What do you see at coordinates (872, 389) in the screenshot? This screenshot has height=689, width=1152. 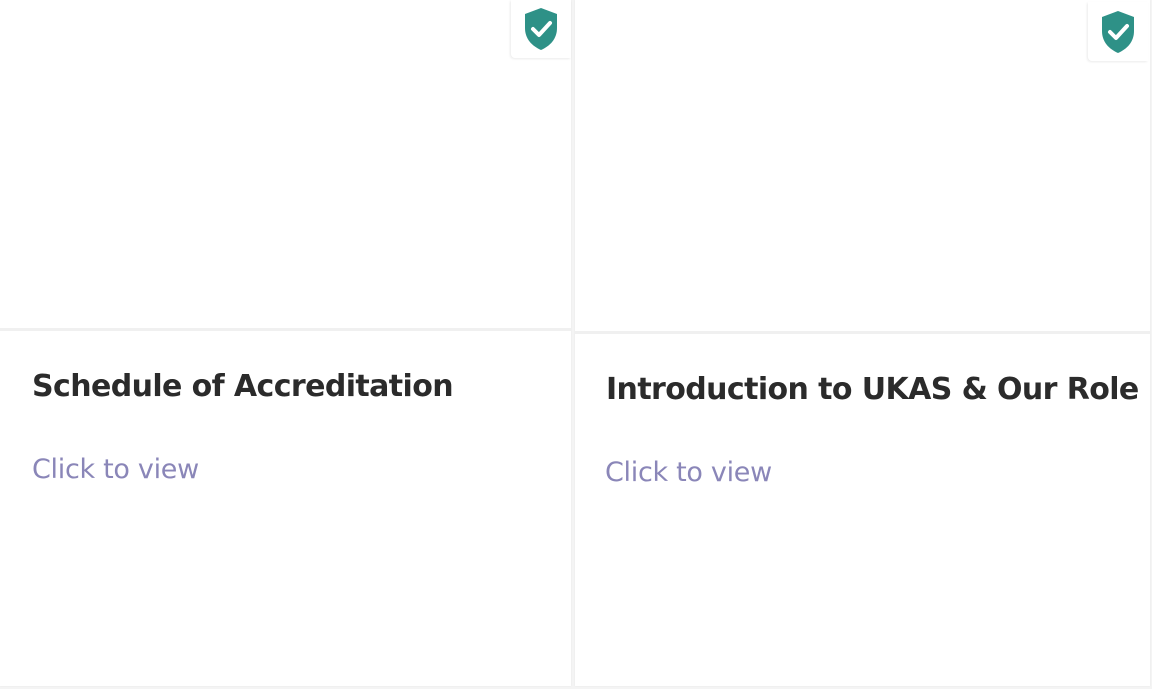 I see `card-title: Introduction to UKAS & Our Role` at bounding box center [872, 389].